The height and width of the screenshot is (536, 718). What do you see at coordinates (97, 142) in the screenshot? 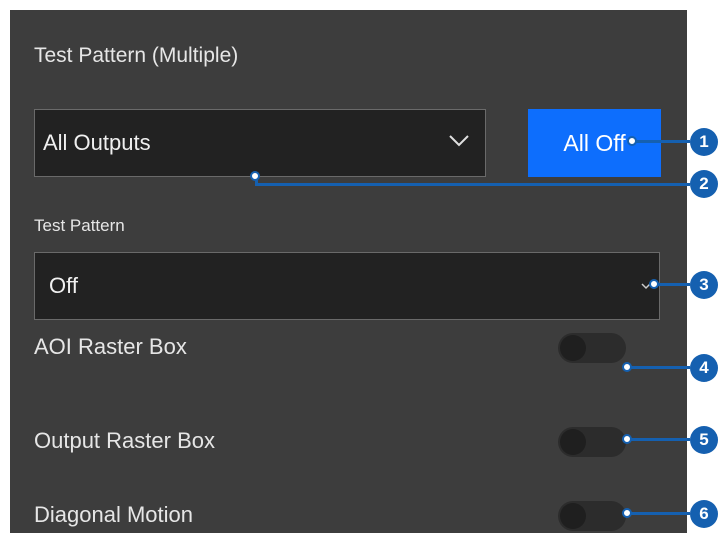
I see `outputs-select-value: All Outputs` at bounding box center [97, 142].